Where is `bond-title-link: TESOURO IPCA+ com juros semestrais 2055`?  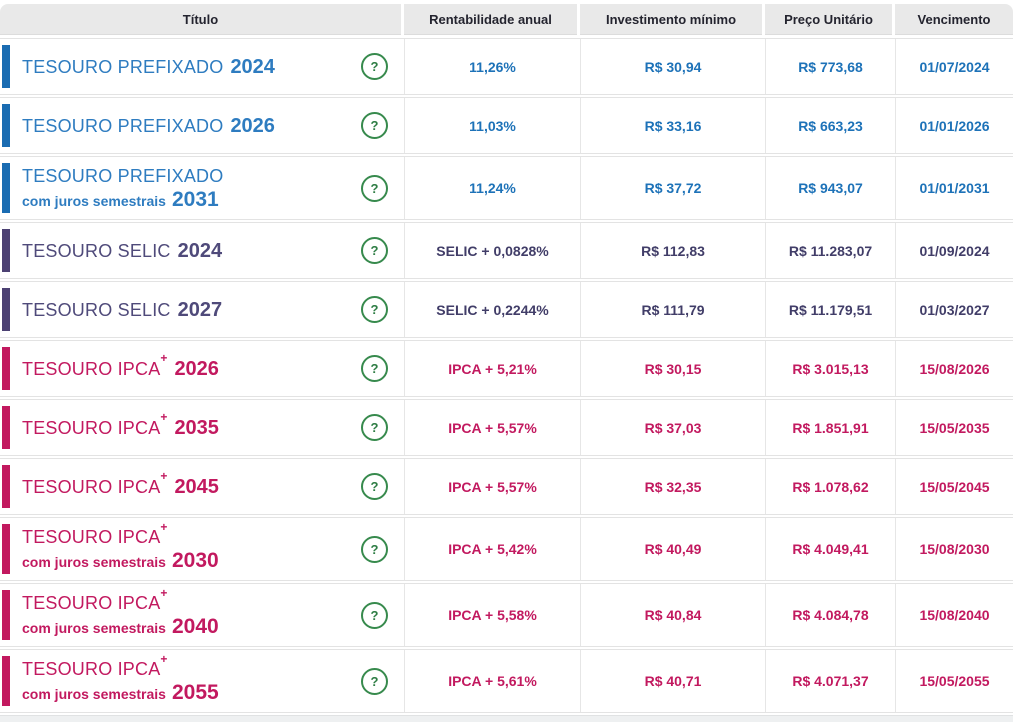
bond-title-link: TESOURO IPCA+ com juros semestrais 2055 is located at coordinates (191, 678).